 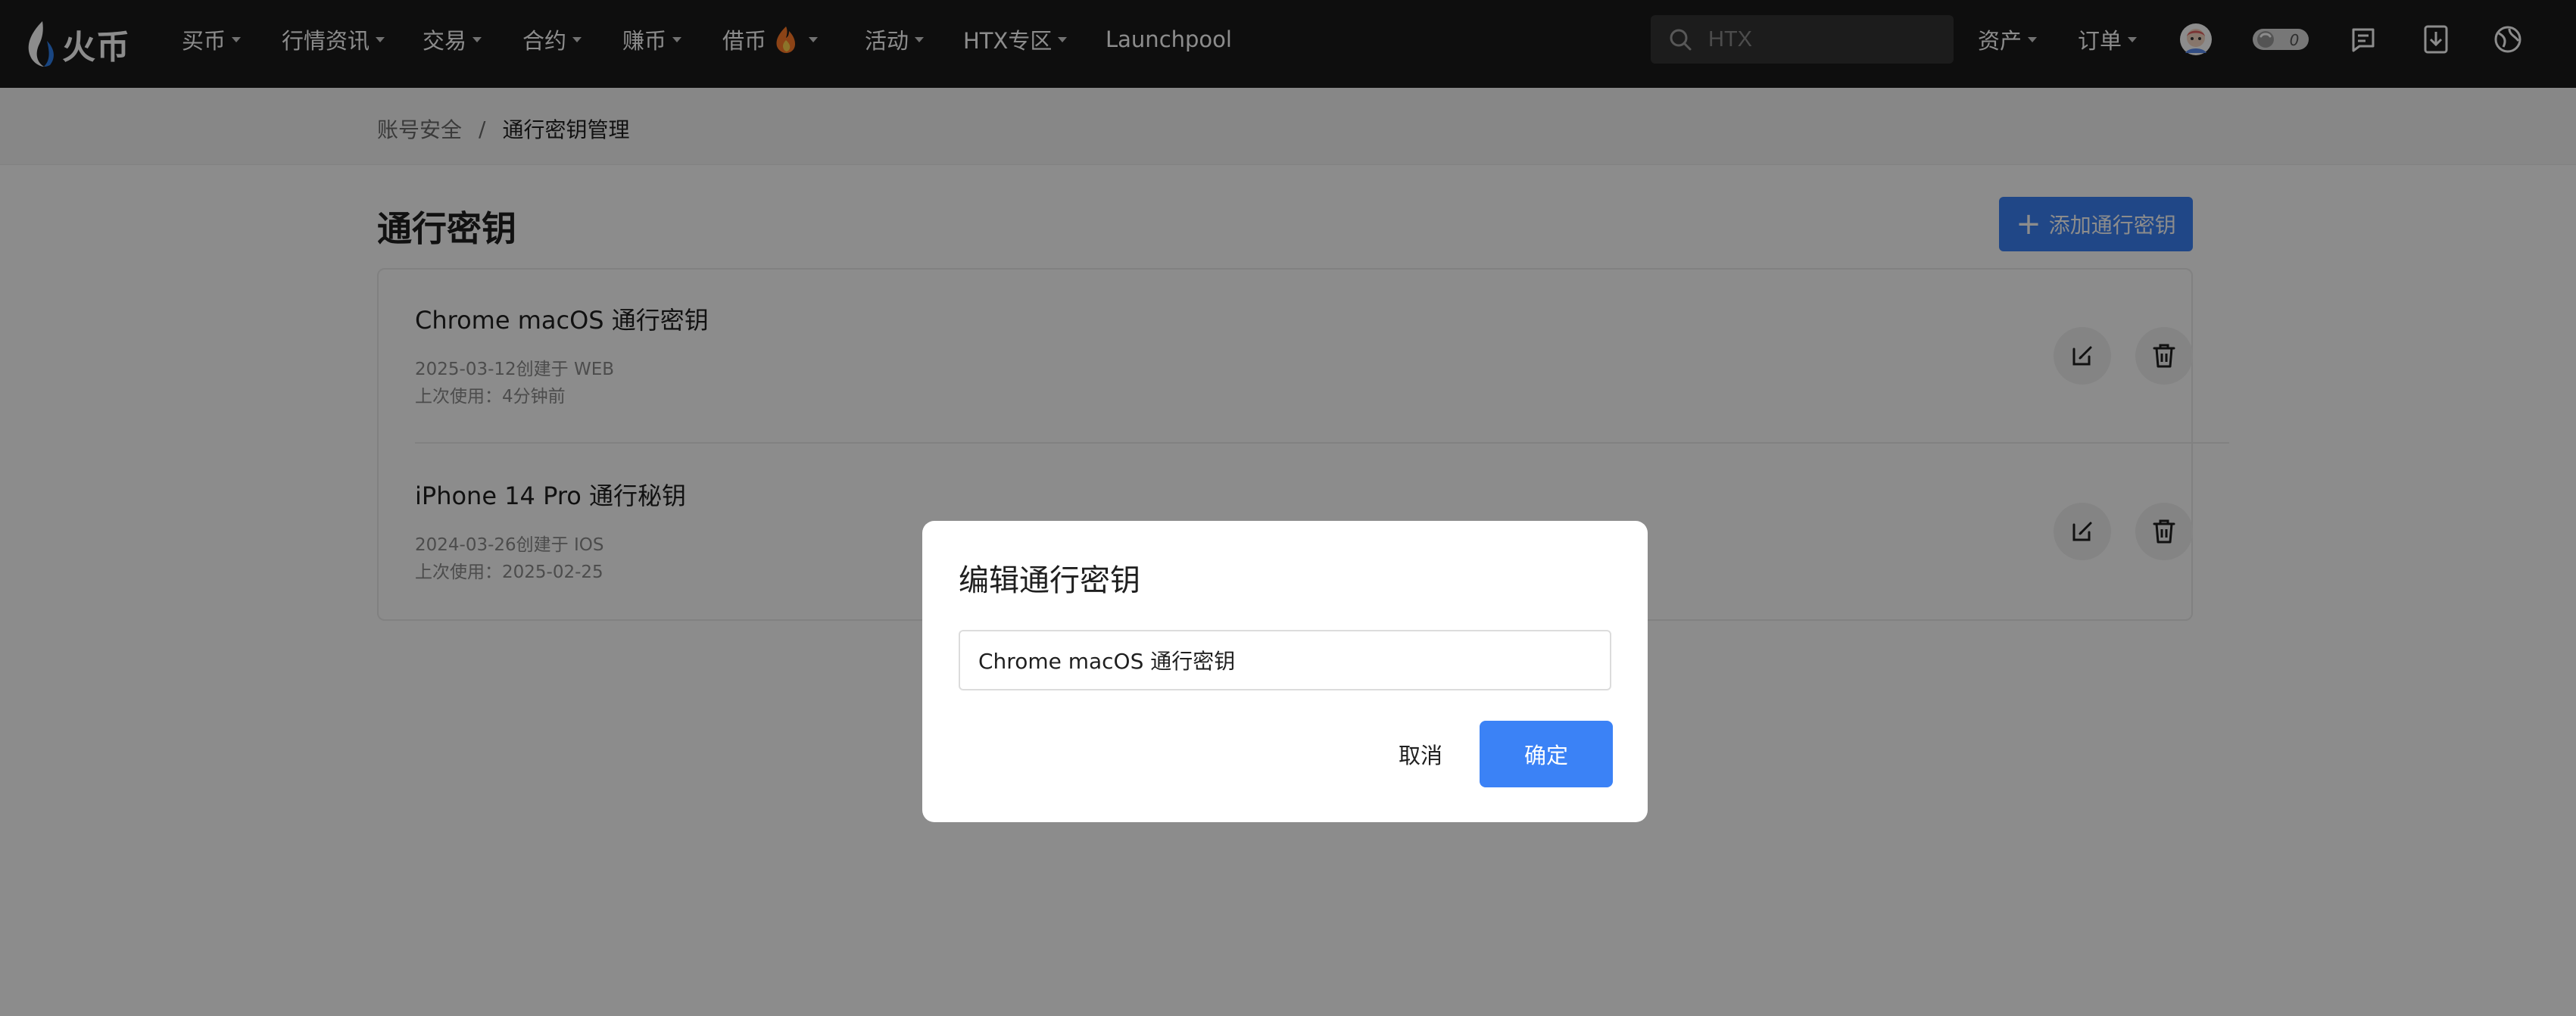 I want to click on edit-passkey-modal: 编辑通行密钥 取消 确定, so click(x=1285, y=672).